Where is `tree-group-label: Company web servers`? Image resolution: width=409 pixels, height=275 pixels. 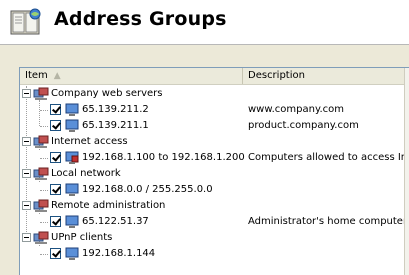 tree-group-label: Company web servers is located at coordinates (107, 93).